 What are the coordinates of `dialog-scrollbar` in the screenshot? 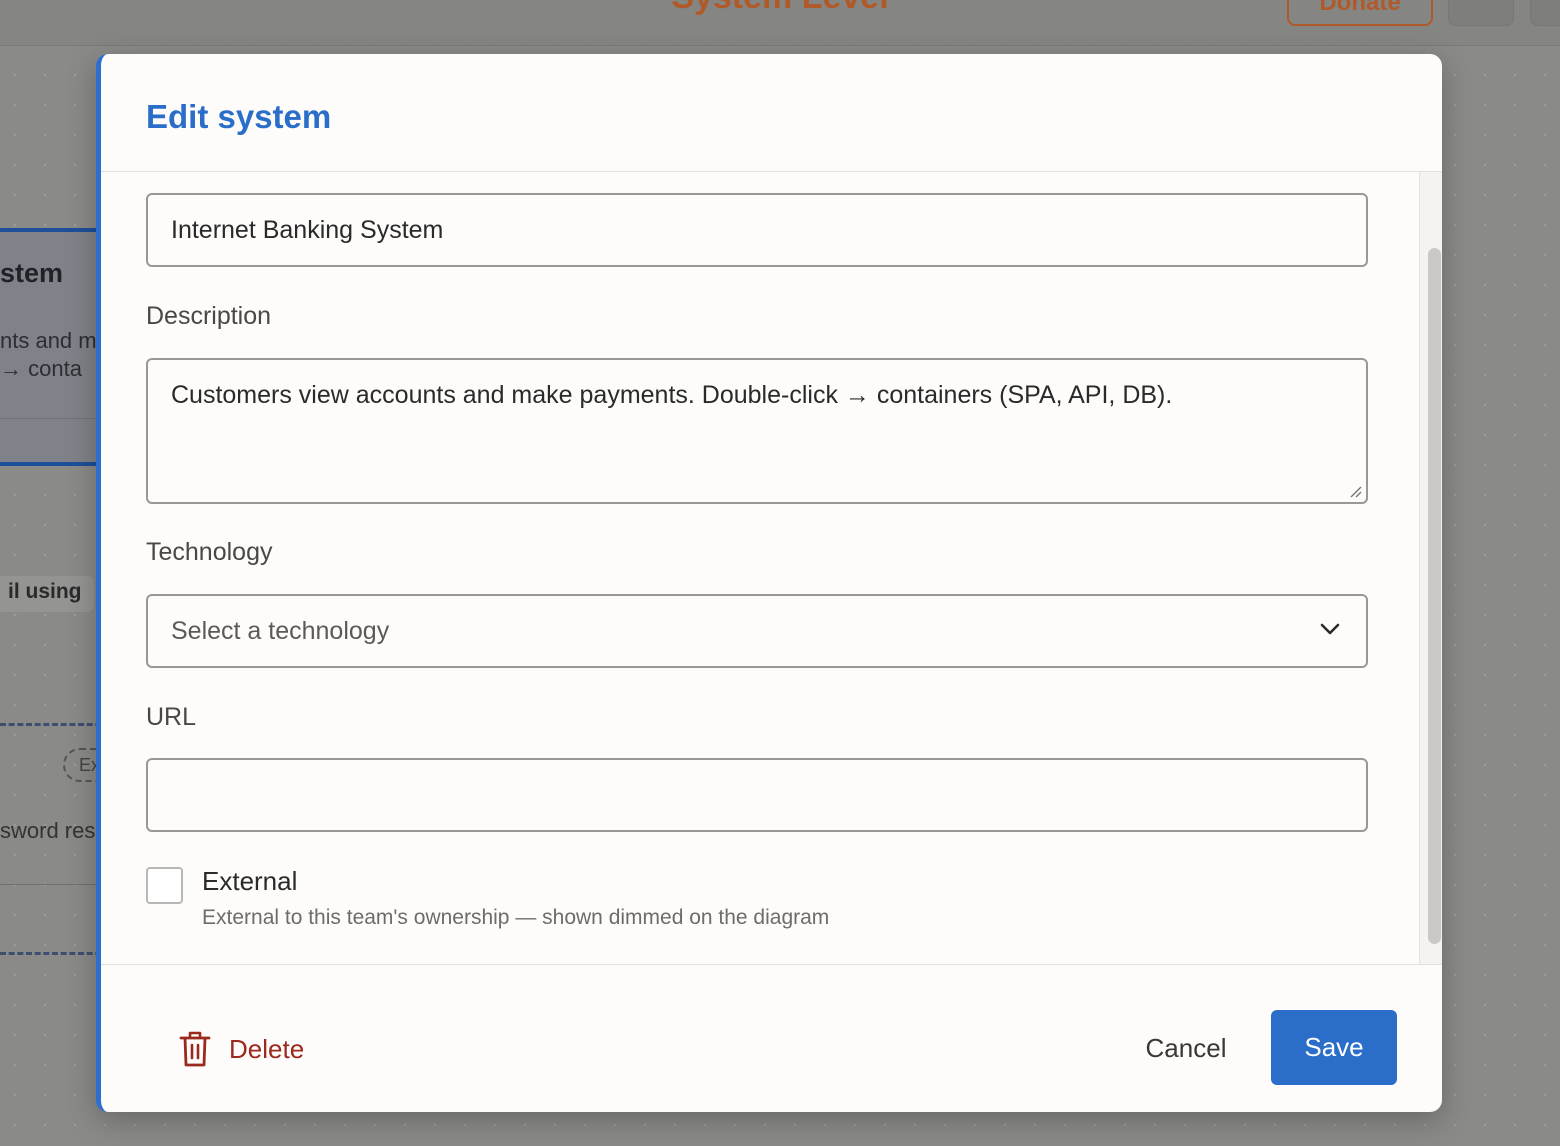 It's located at (1430, 568).